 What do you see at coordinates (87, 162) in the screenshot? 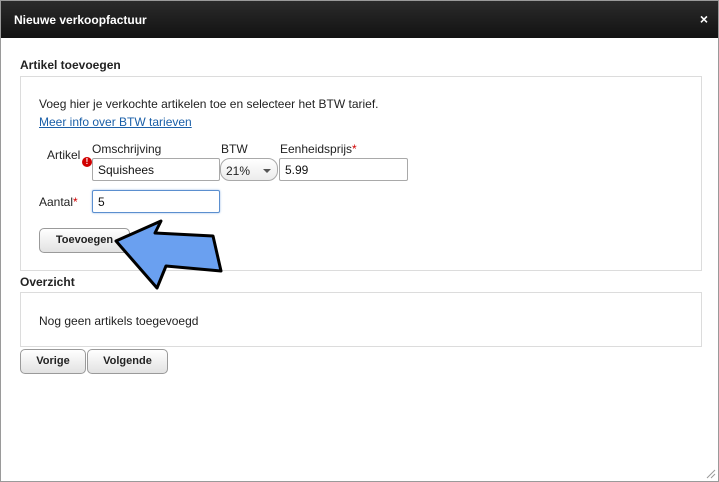
I see `error-icon: !` at bounding box center [87, 162].